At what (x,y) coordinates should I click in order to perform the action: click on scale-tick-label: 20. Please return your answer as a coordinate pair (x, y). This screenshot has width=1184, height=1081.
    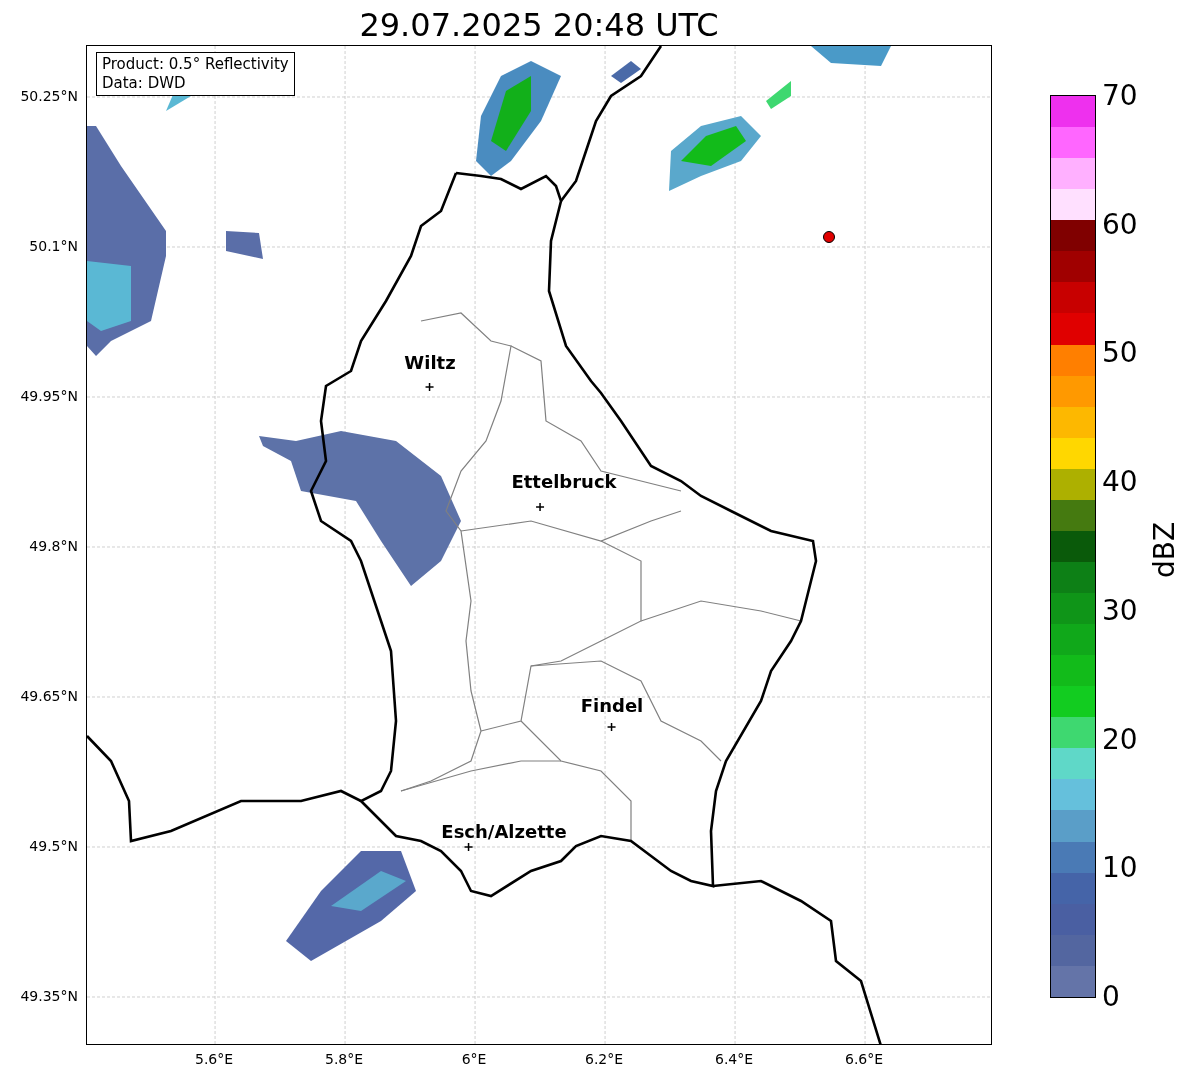
    Looking at the image, I should click on (1120, 739).